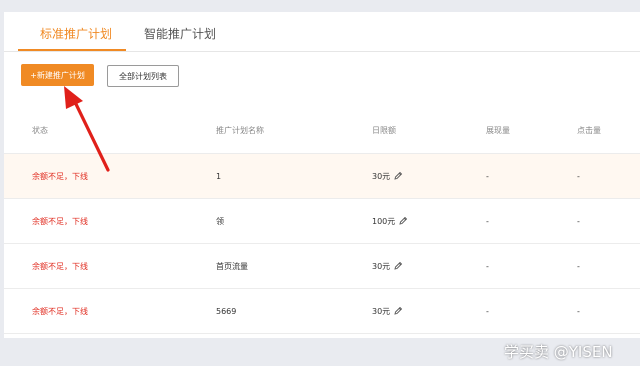 The image size is (640, 366). Describe the element at coordinates (220, 221) in the screenshot. I see `plan-name-cell: 领` at that location.